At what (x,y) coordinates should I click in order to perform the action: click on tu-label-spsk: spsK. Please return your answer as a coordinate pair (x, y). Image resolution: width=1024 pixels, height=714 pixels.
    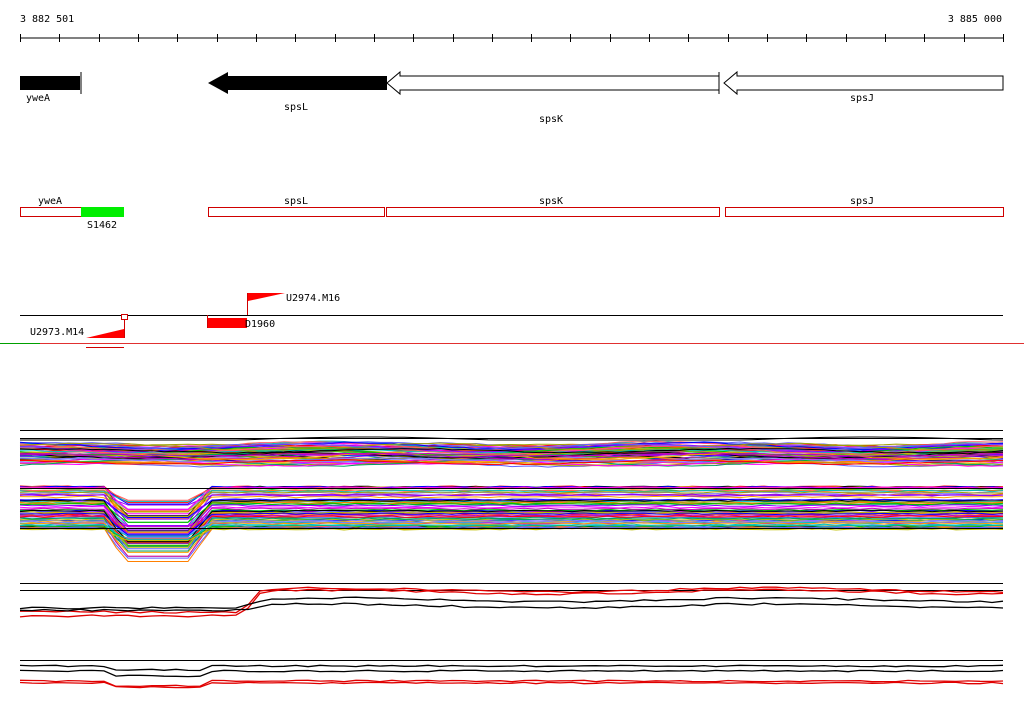
    Looking at the image, I should click on (551, 201).